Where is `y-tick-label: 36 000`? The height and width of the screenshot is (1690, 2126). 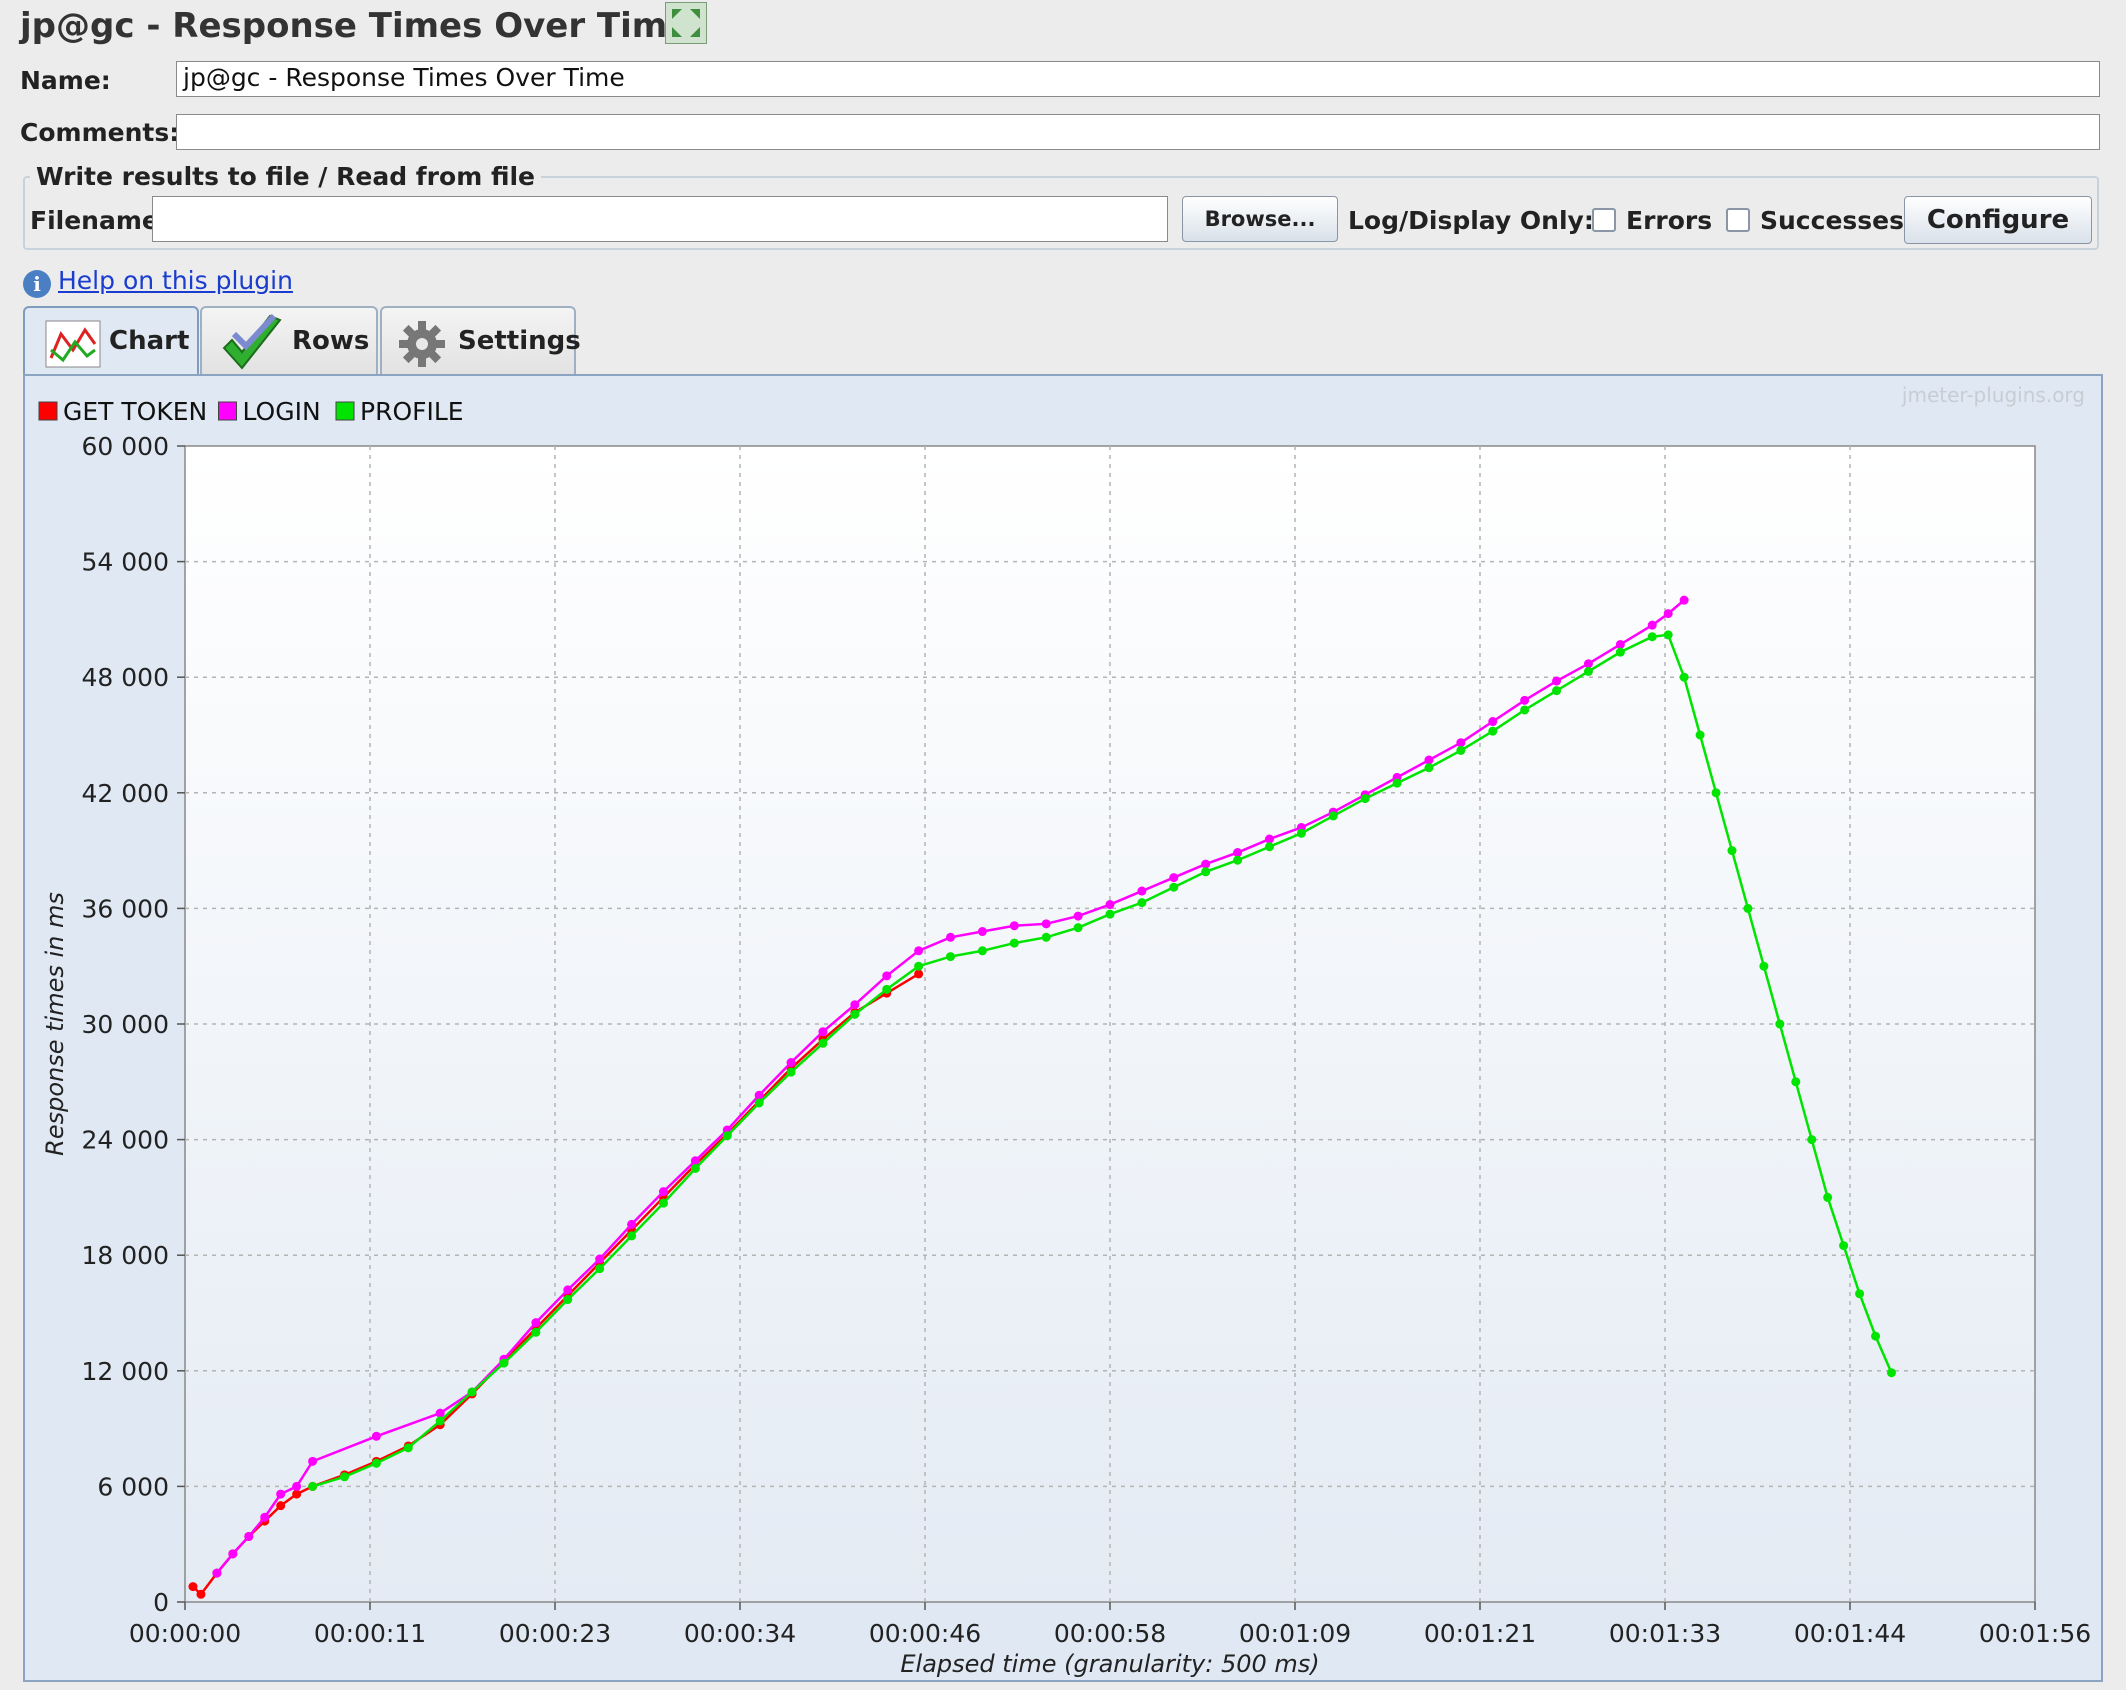 y-tick-label: 36 000 is located at coordinates (125, 908).